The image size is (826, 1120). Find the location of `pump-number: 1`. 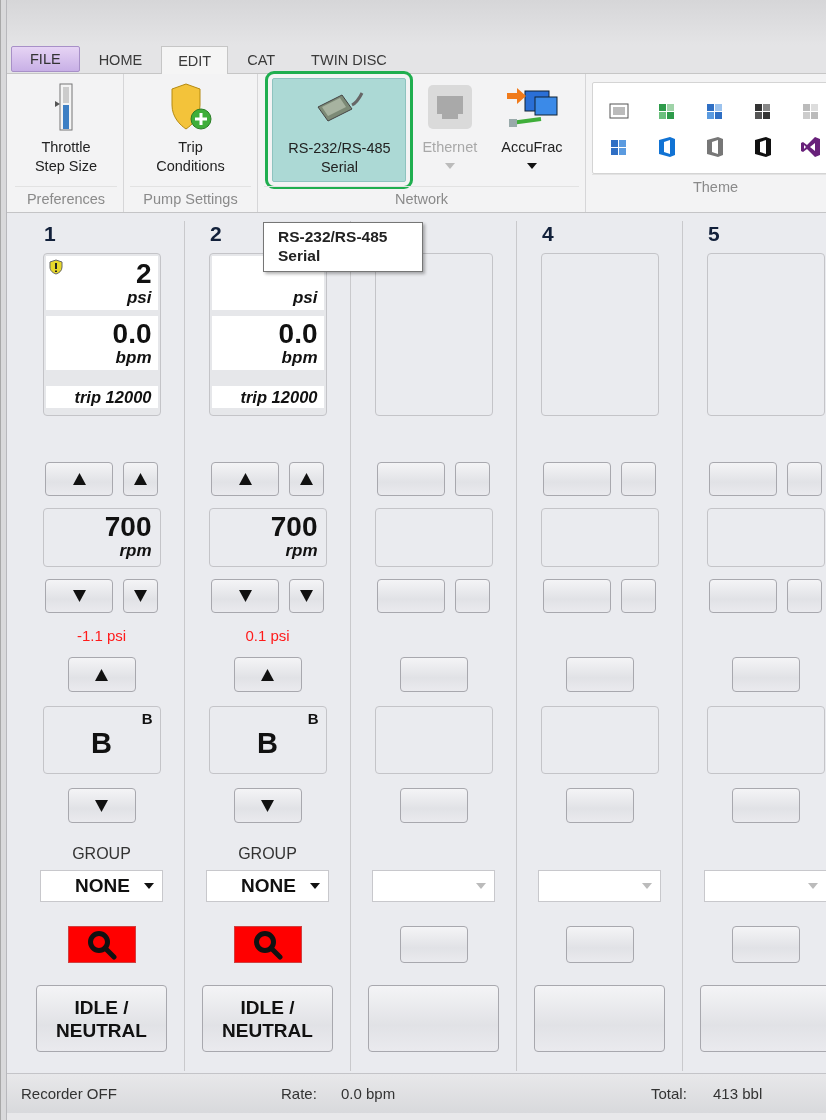

pump-number: 1 is located at coordinates (50, 234).